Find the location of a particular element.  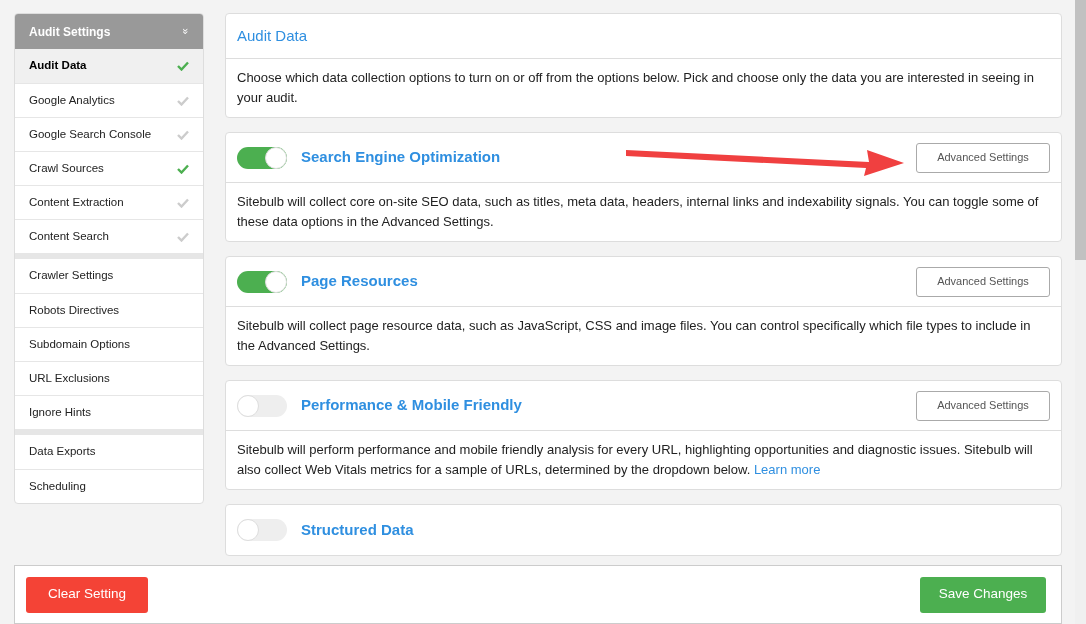

sidebar-item: Robots Directives is located at coordinates (109, 310).